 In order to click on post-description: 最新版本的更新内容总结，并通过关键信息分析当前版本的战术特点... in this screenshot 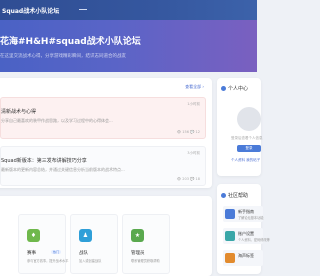, I will do `click(63, 169)`.